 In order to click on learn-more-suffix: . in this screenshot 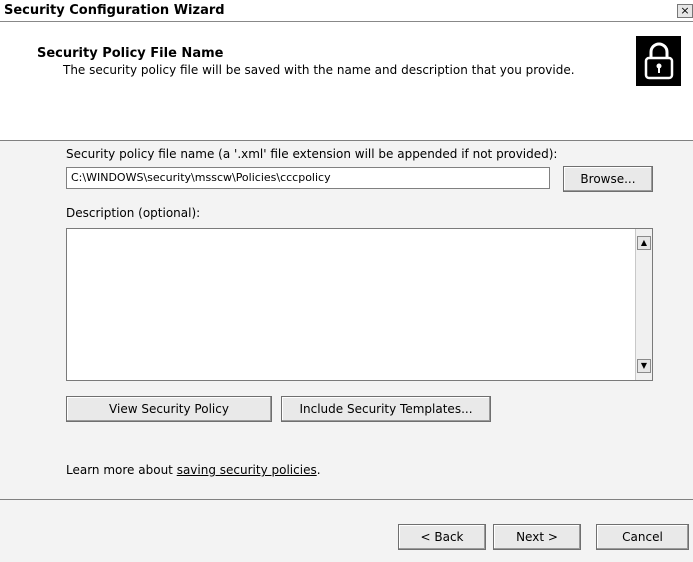, I will do `click(318, 470)`.